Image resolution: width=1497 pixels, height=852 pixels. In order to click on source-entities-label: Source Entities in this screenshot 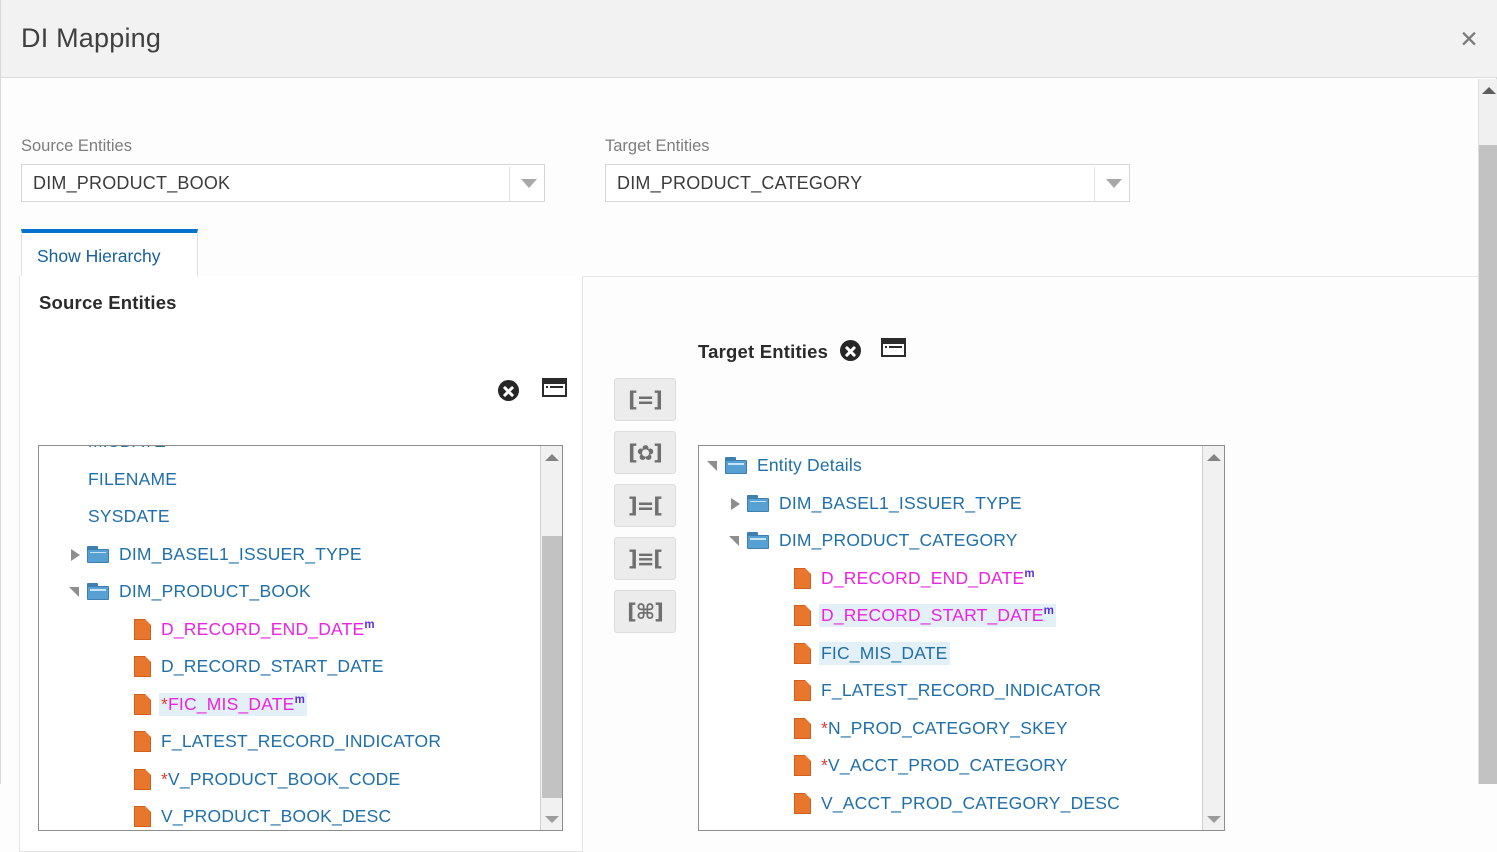, I will do `click(76, 146)`.